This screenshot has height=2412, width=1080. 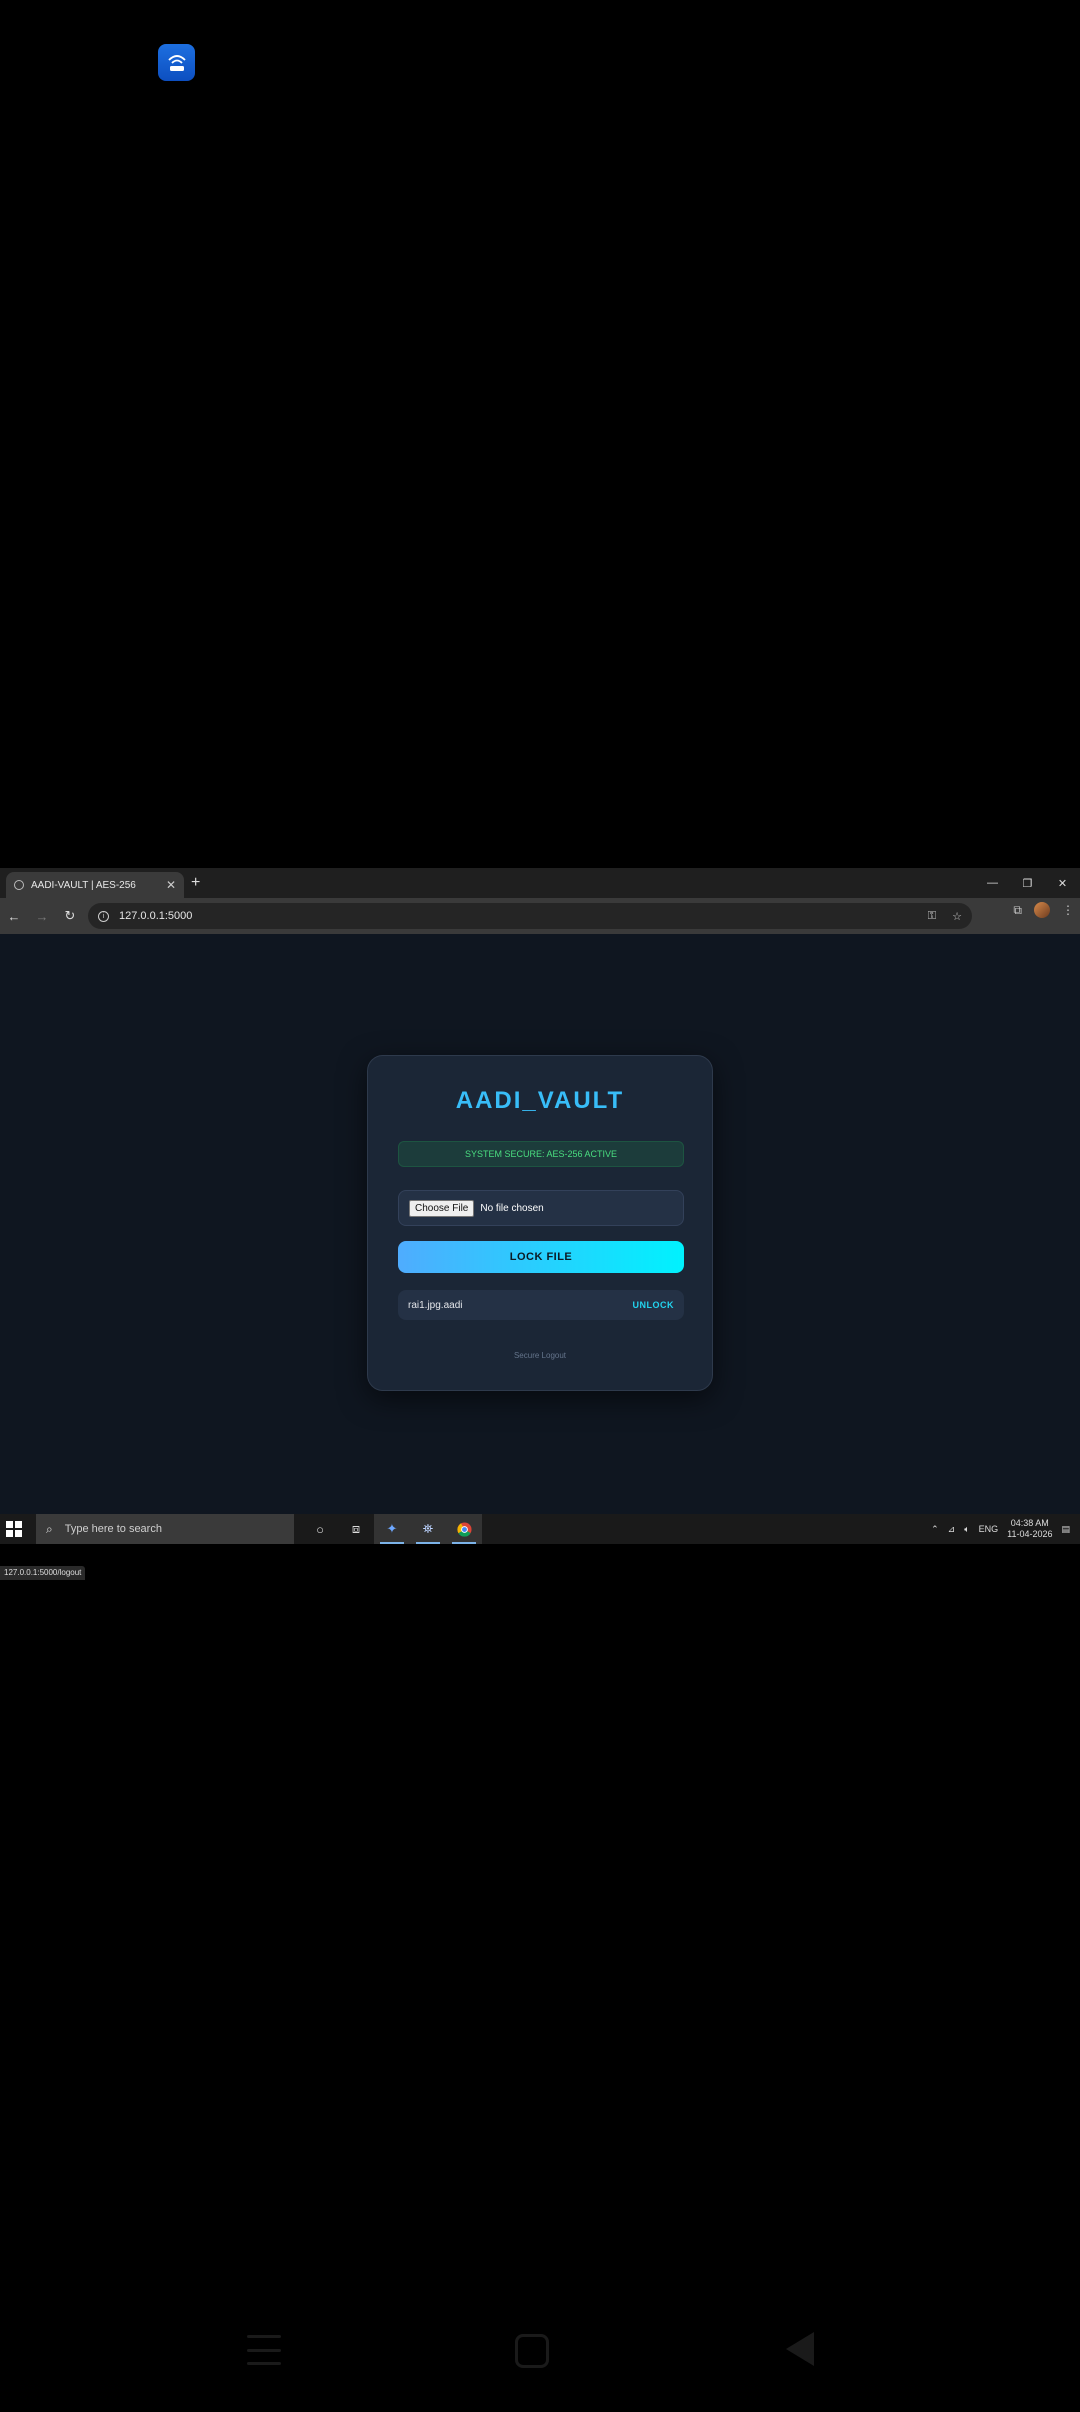 What do you see at coordinates (1065, 1529) in the screenshot?
I see `notification-icon: ▤` at bounding box center [1065, 1529].